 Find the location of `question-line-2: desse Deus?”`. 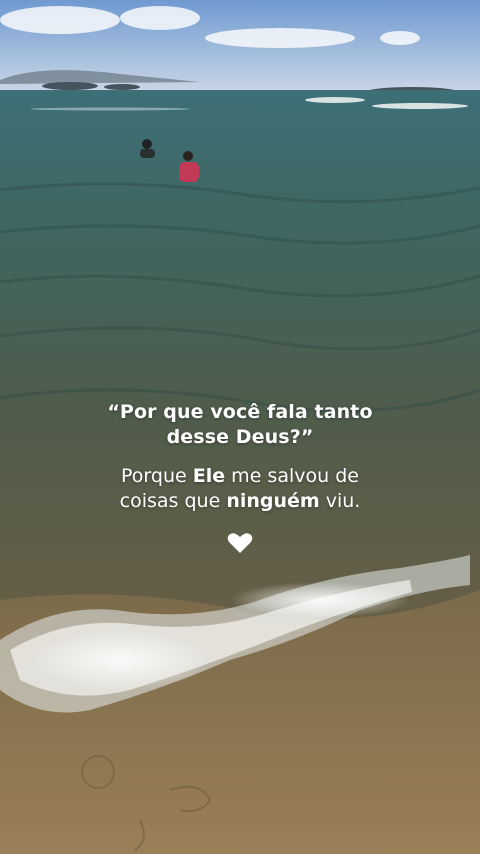

question-line-2: desse Deus?” is located at coordinates (240, 437).